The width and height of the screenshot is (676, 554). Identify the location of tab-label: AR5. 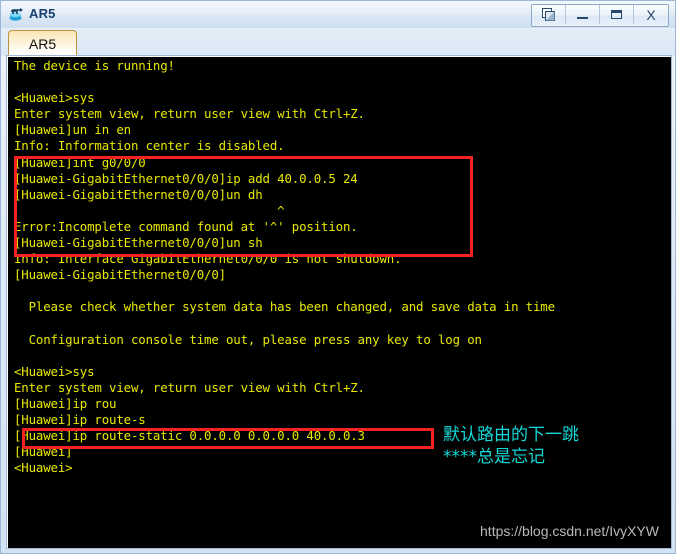
(42, 43).